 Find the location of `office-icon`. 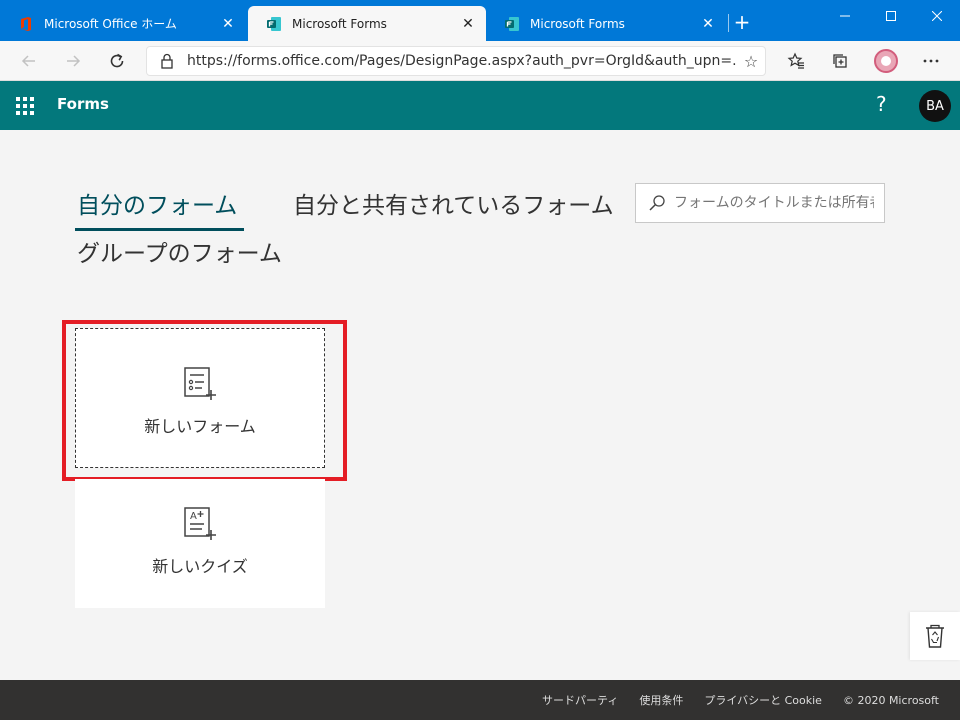

office-icon is located at coordinates (26, 23).